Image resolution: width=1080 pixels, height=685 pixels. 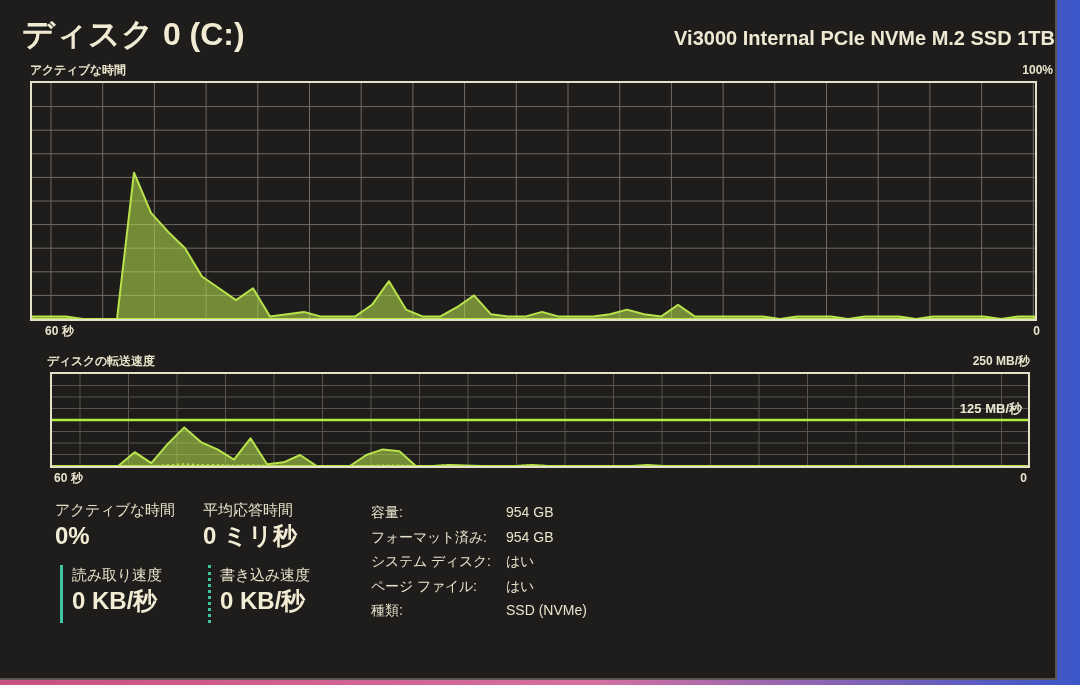 I want to click on graph-title: ディスクの転送速度, so click(x=101, y=361).